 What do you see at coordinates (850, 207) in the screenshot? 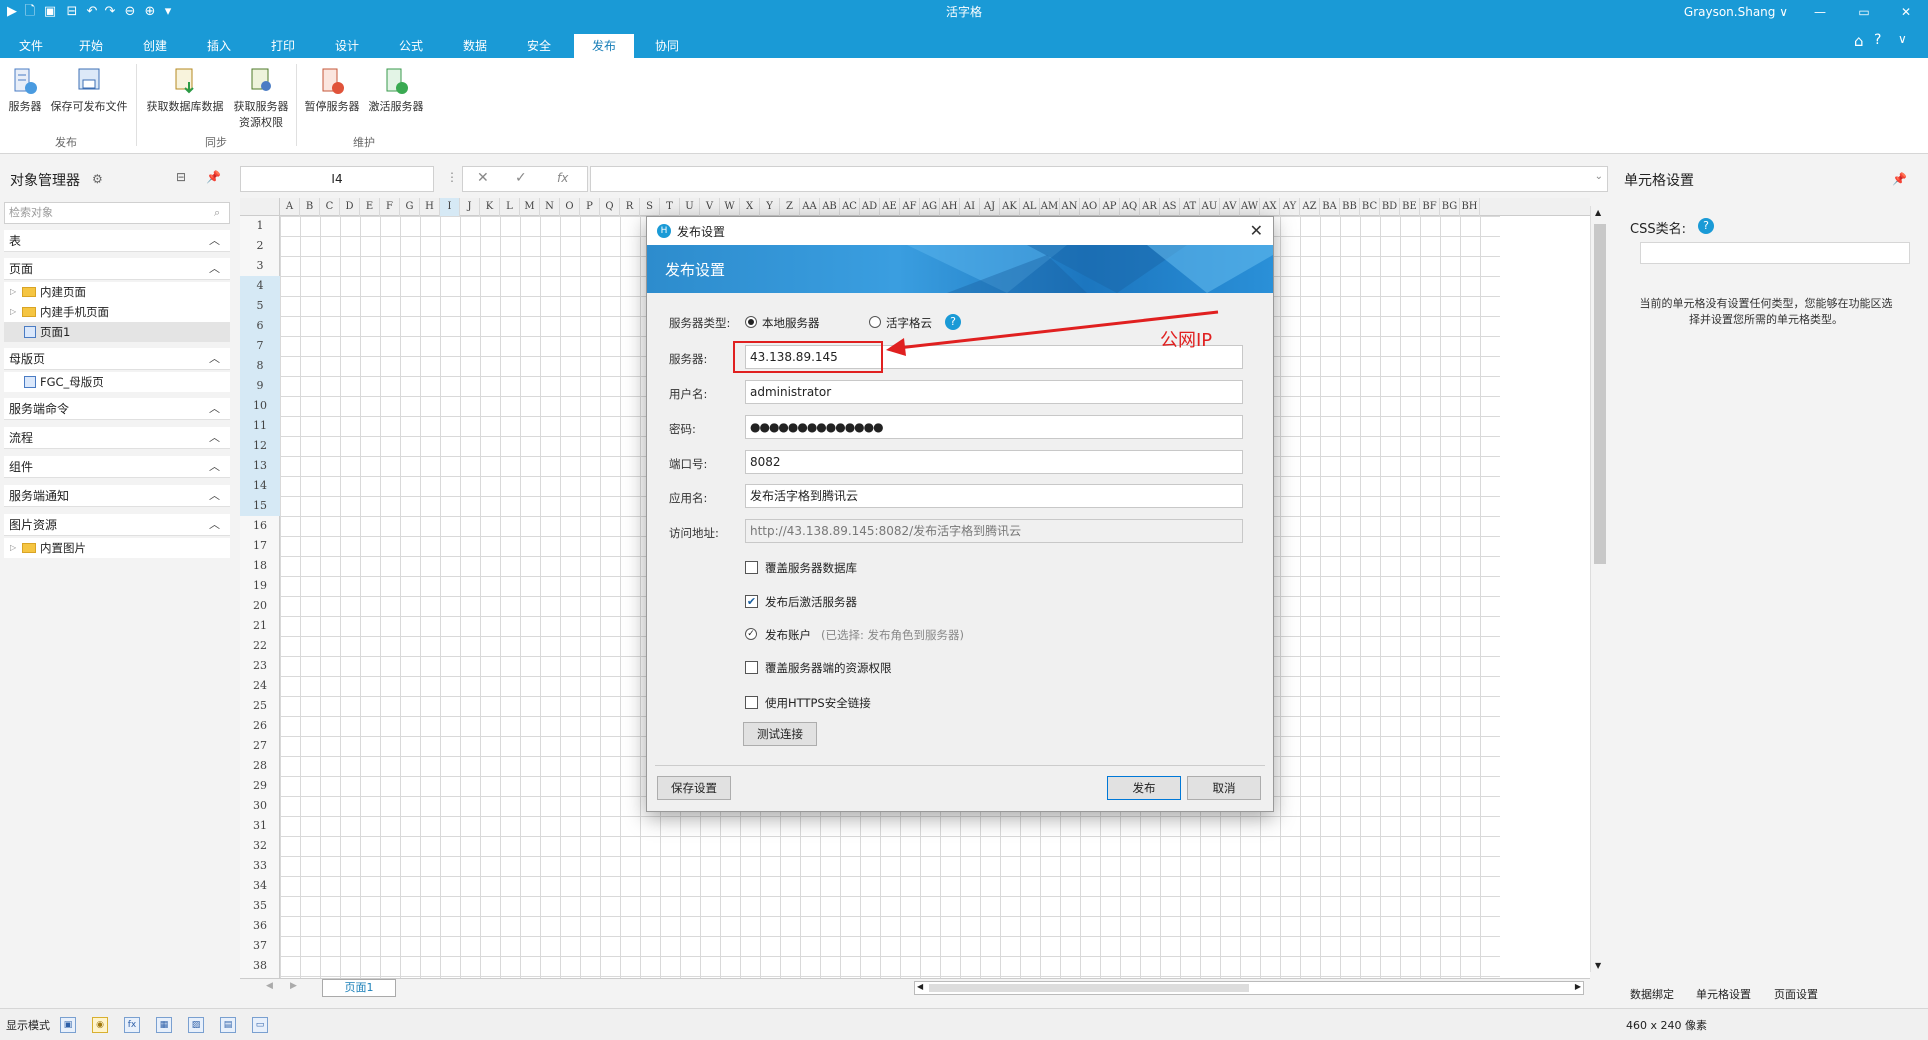
I see `column-header-cell: AC` at bounding box center [850, 207].